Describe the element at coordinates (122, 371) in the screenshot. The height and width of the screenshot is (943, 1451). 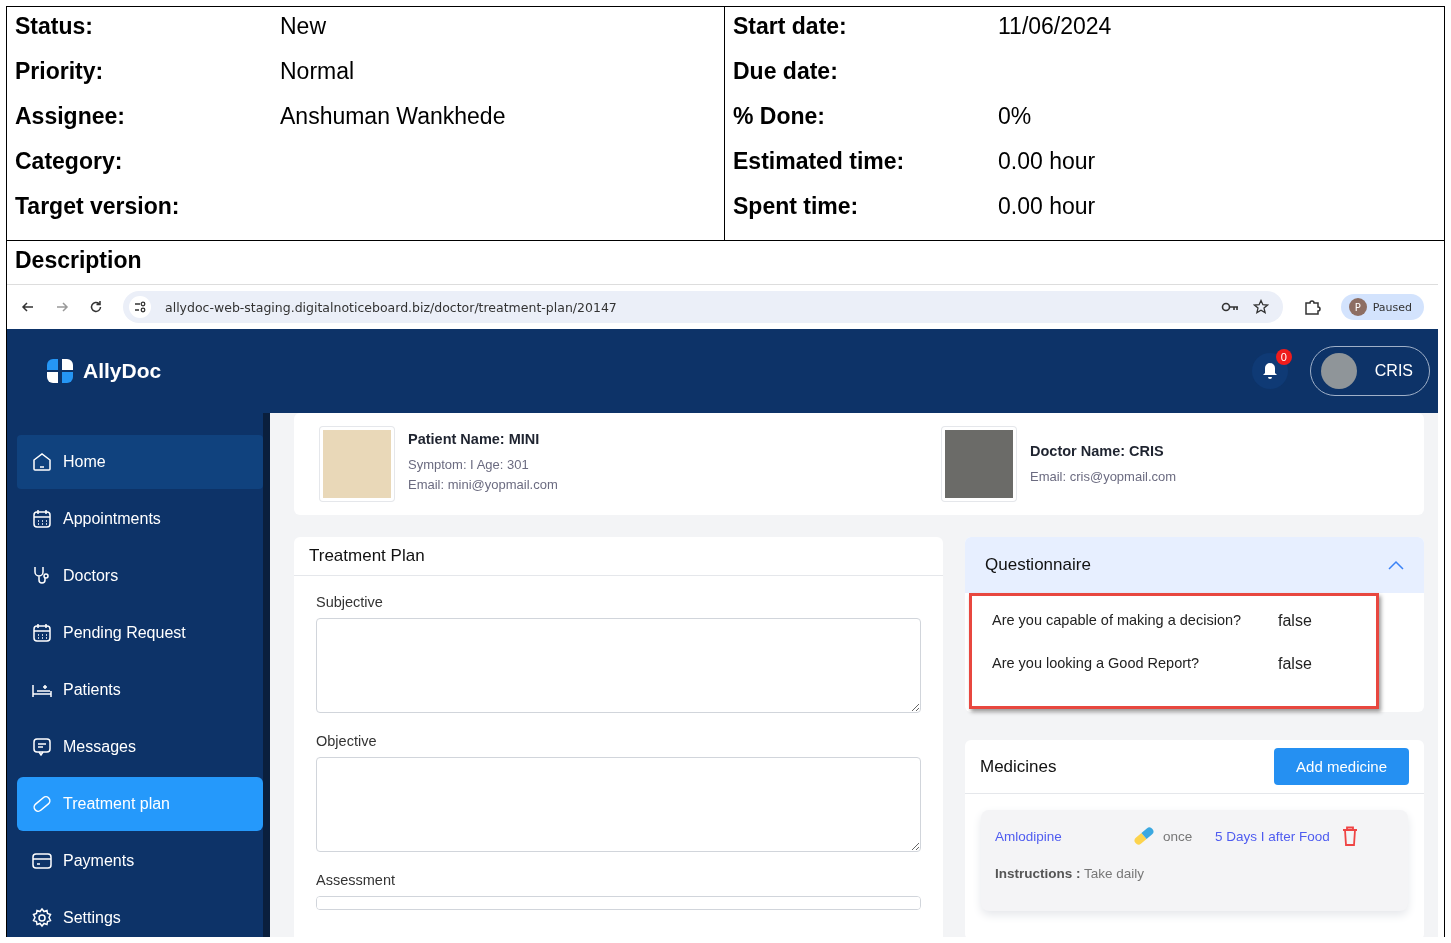
I see `app-logo-text: AllyDoc` at that location.